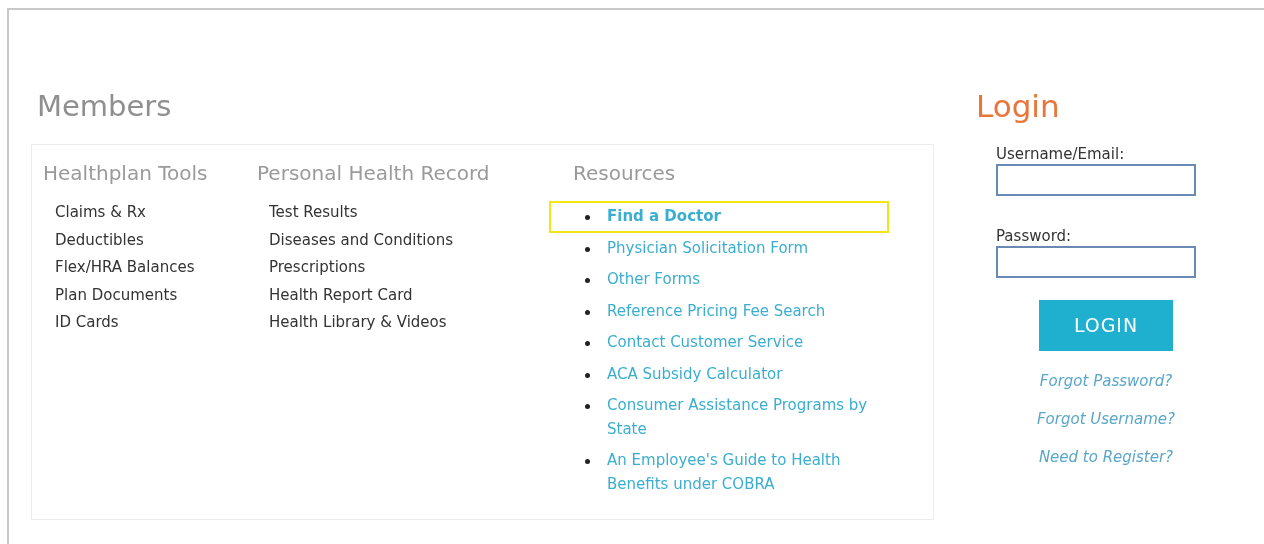 The image size is (1264, 544). Describe the element at coordinates (317, 268) in the screenshot. I see `menu-link: Prescriptions` at that location.